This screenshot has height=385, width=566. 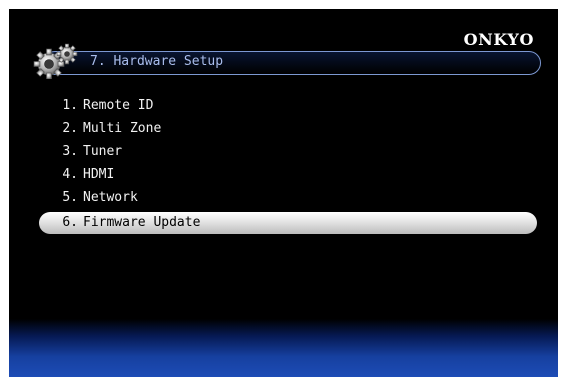 I want to click on menu-item-multi-zone: 2. Multi Zone, so click(x=288, y=129).